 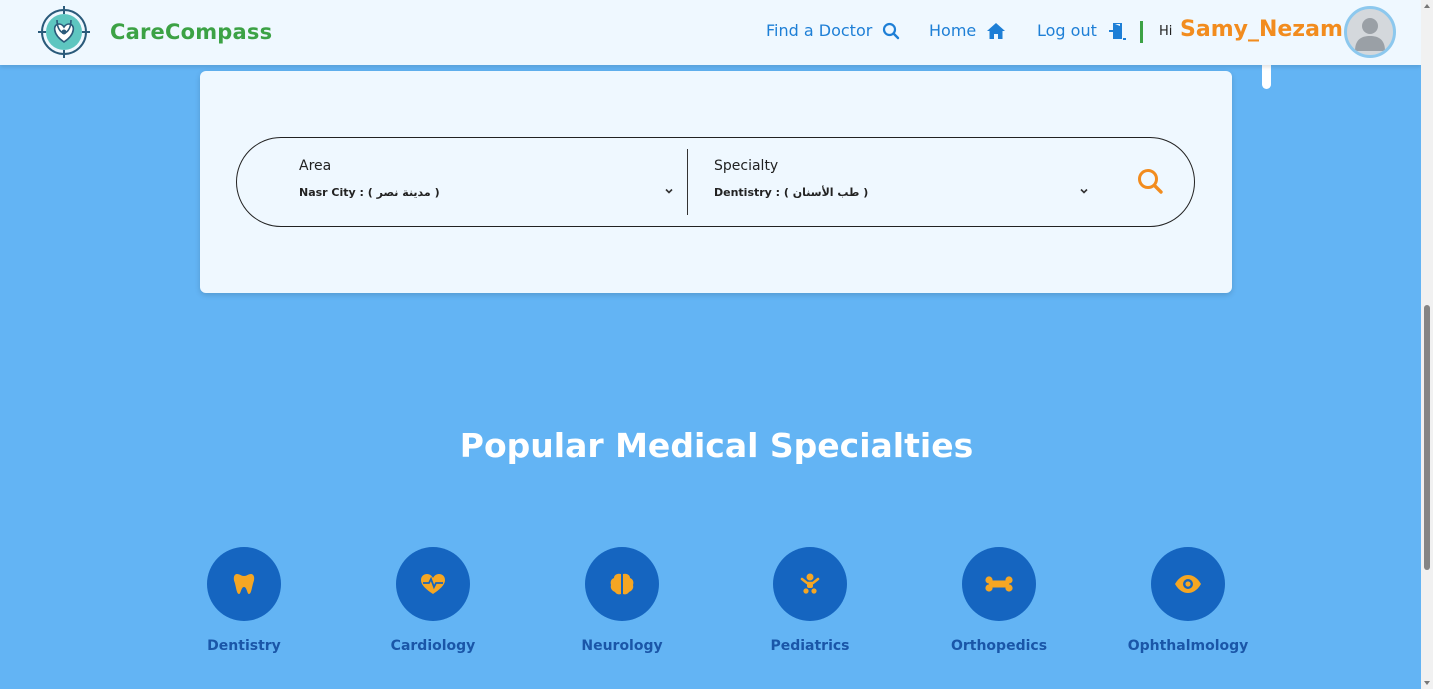 What do you see at coordinates (487, 182) in the screenshot?
I see `area-select: Area Nasr City : ( مدينة نصر )` at bounding box center [487, 182].